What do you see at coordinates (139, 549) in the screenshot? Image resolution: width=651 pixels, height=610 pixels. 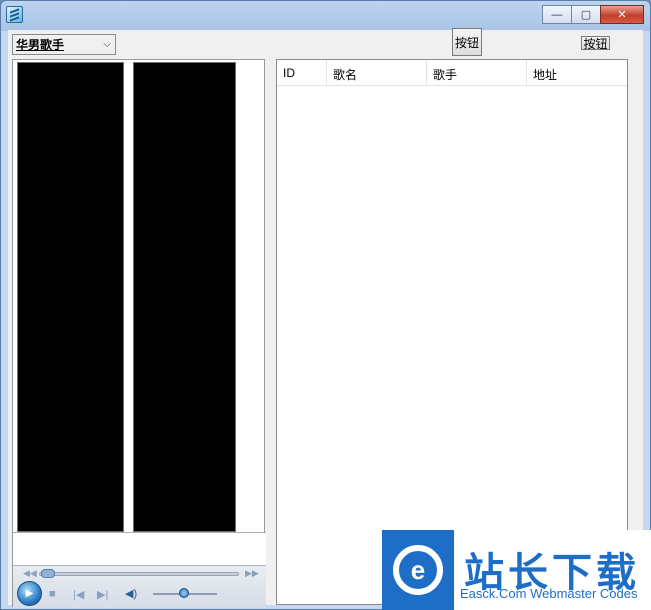 I see `status-strip` at bounding box center [139, 549].